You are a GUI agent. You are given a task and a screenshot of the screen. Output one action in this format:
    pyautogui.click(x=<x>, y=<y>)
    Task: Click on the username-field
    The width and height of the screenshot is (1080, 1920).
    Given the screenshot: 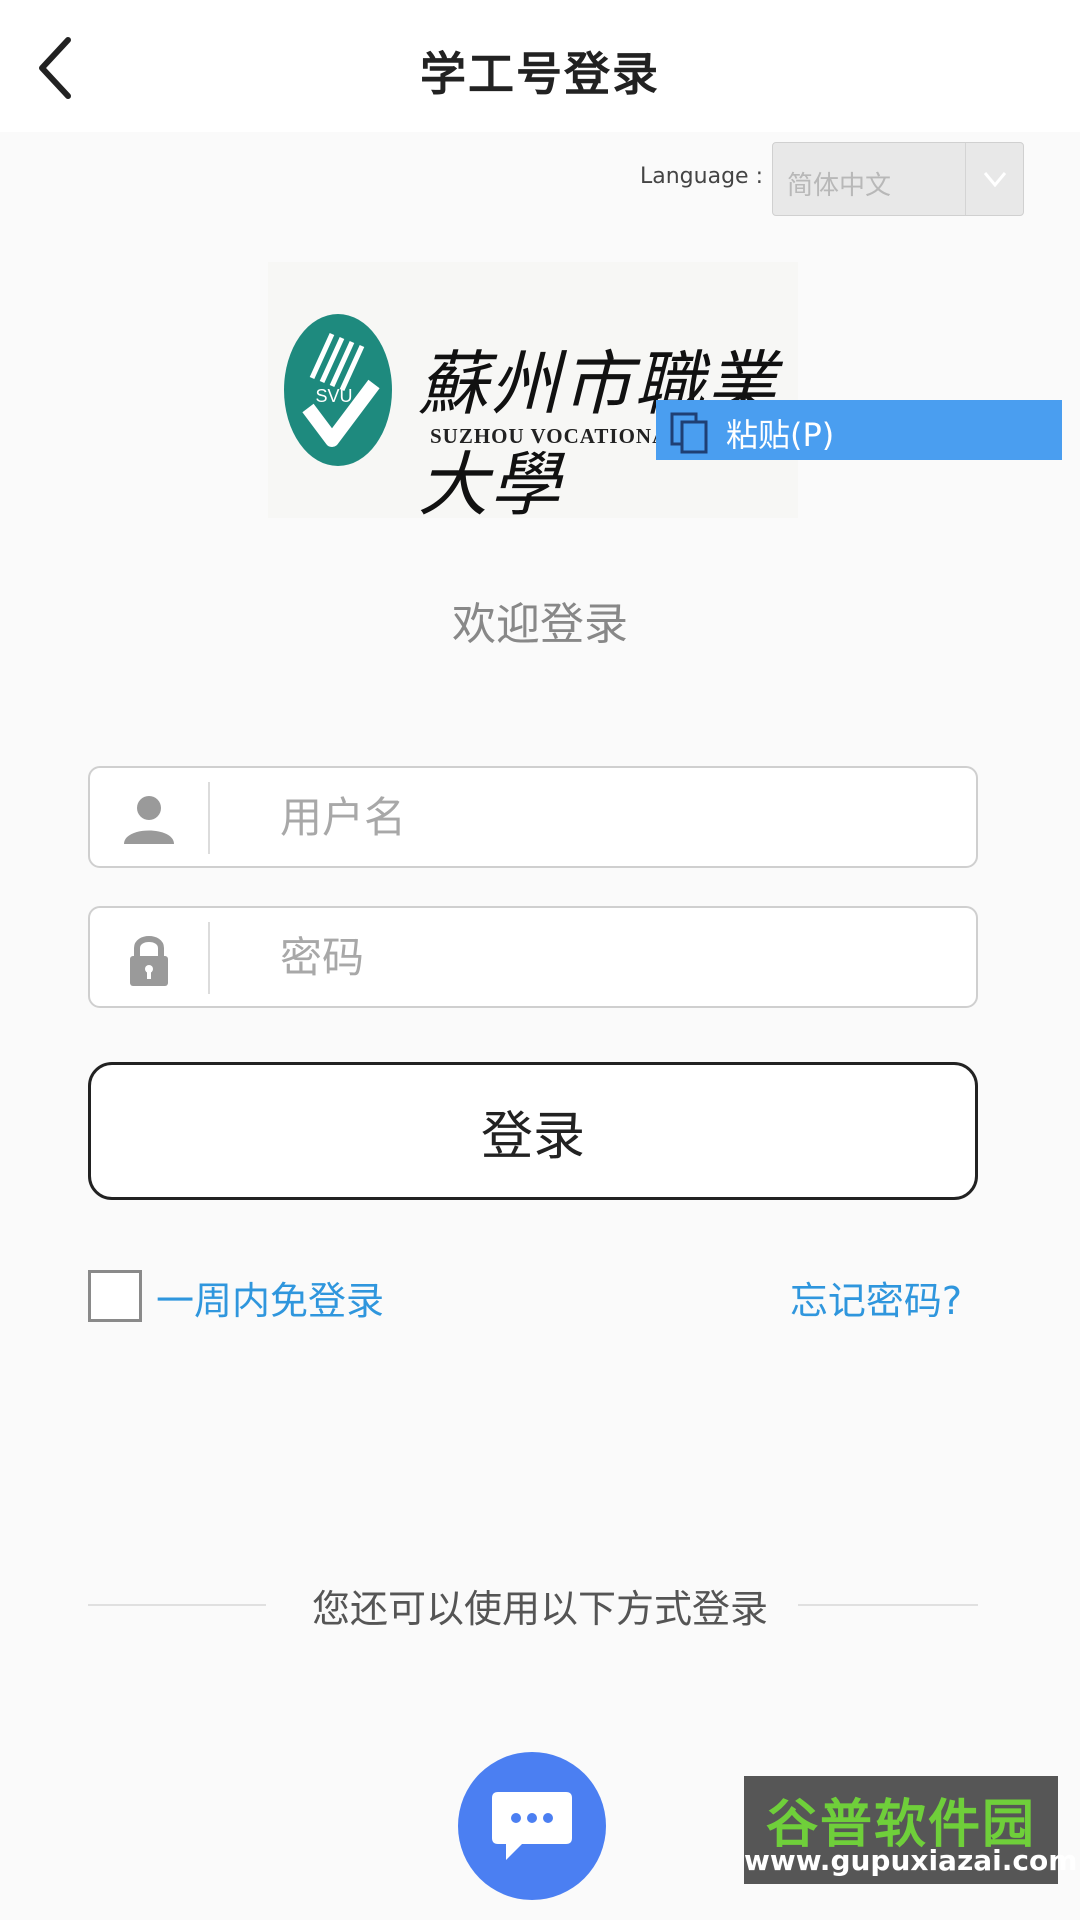 What is the action you would take?
    pyautogui.click(x=533, y=817)
    